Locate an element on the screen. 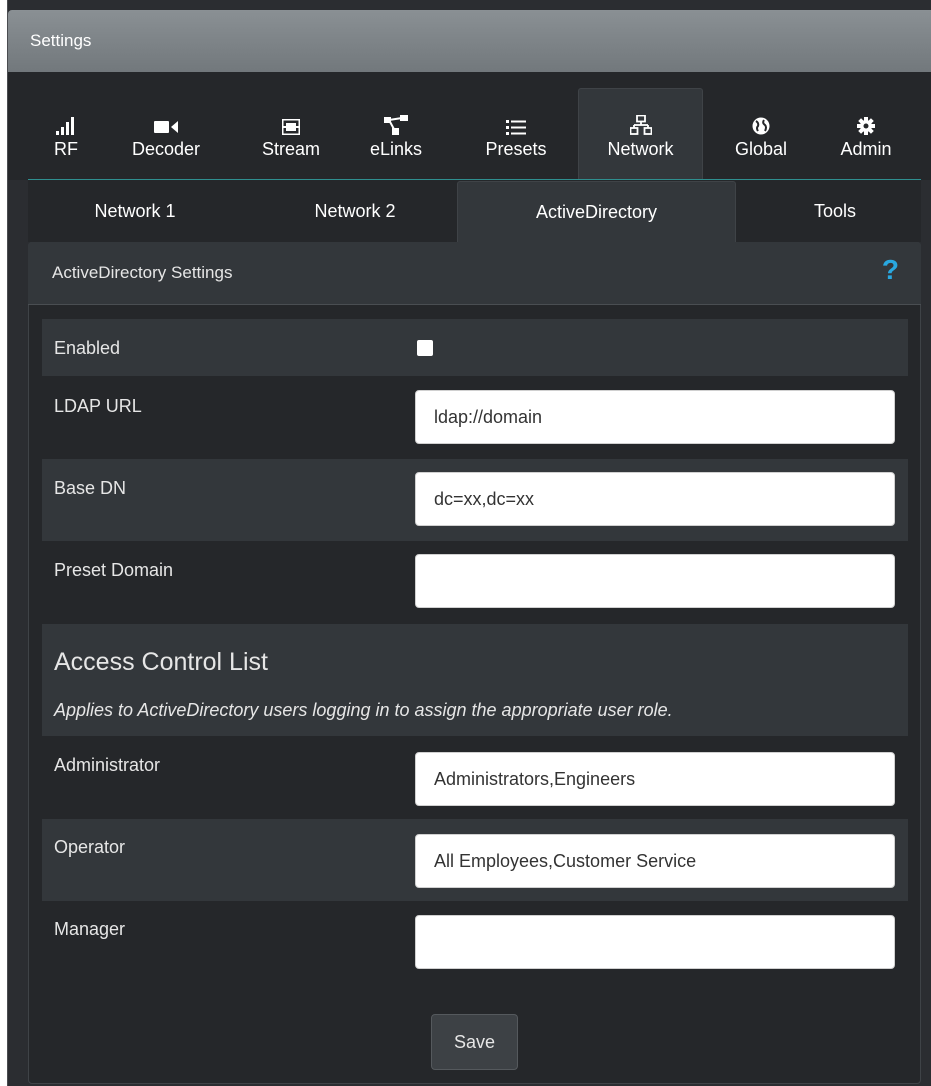 The image size is (931, 1086). administrator-row: Administrator Administrators,Engineers is located at coordinates (475, 778).